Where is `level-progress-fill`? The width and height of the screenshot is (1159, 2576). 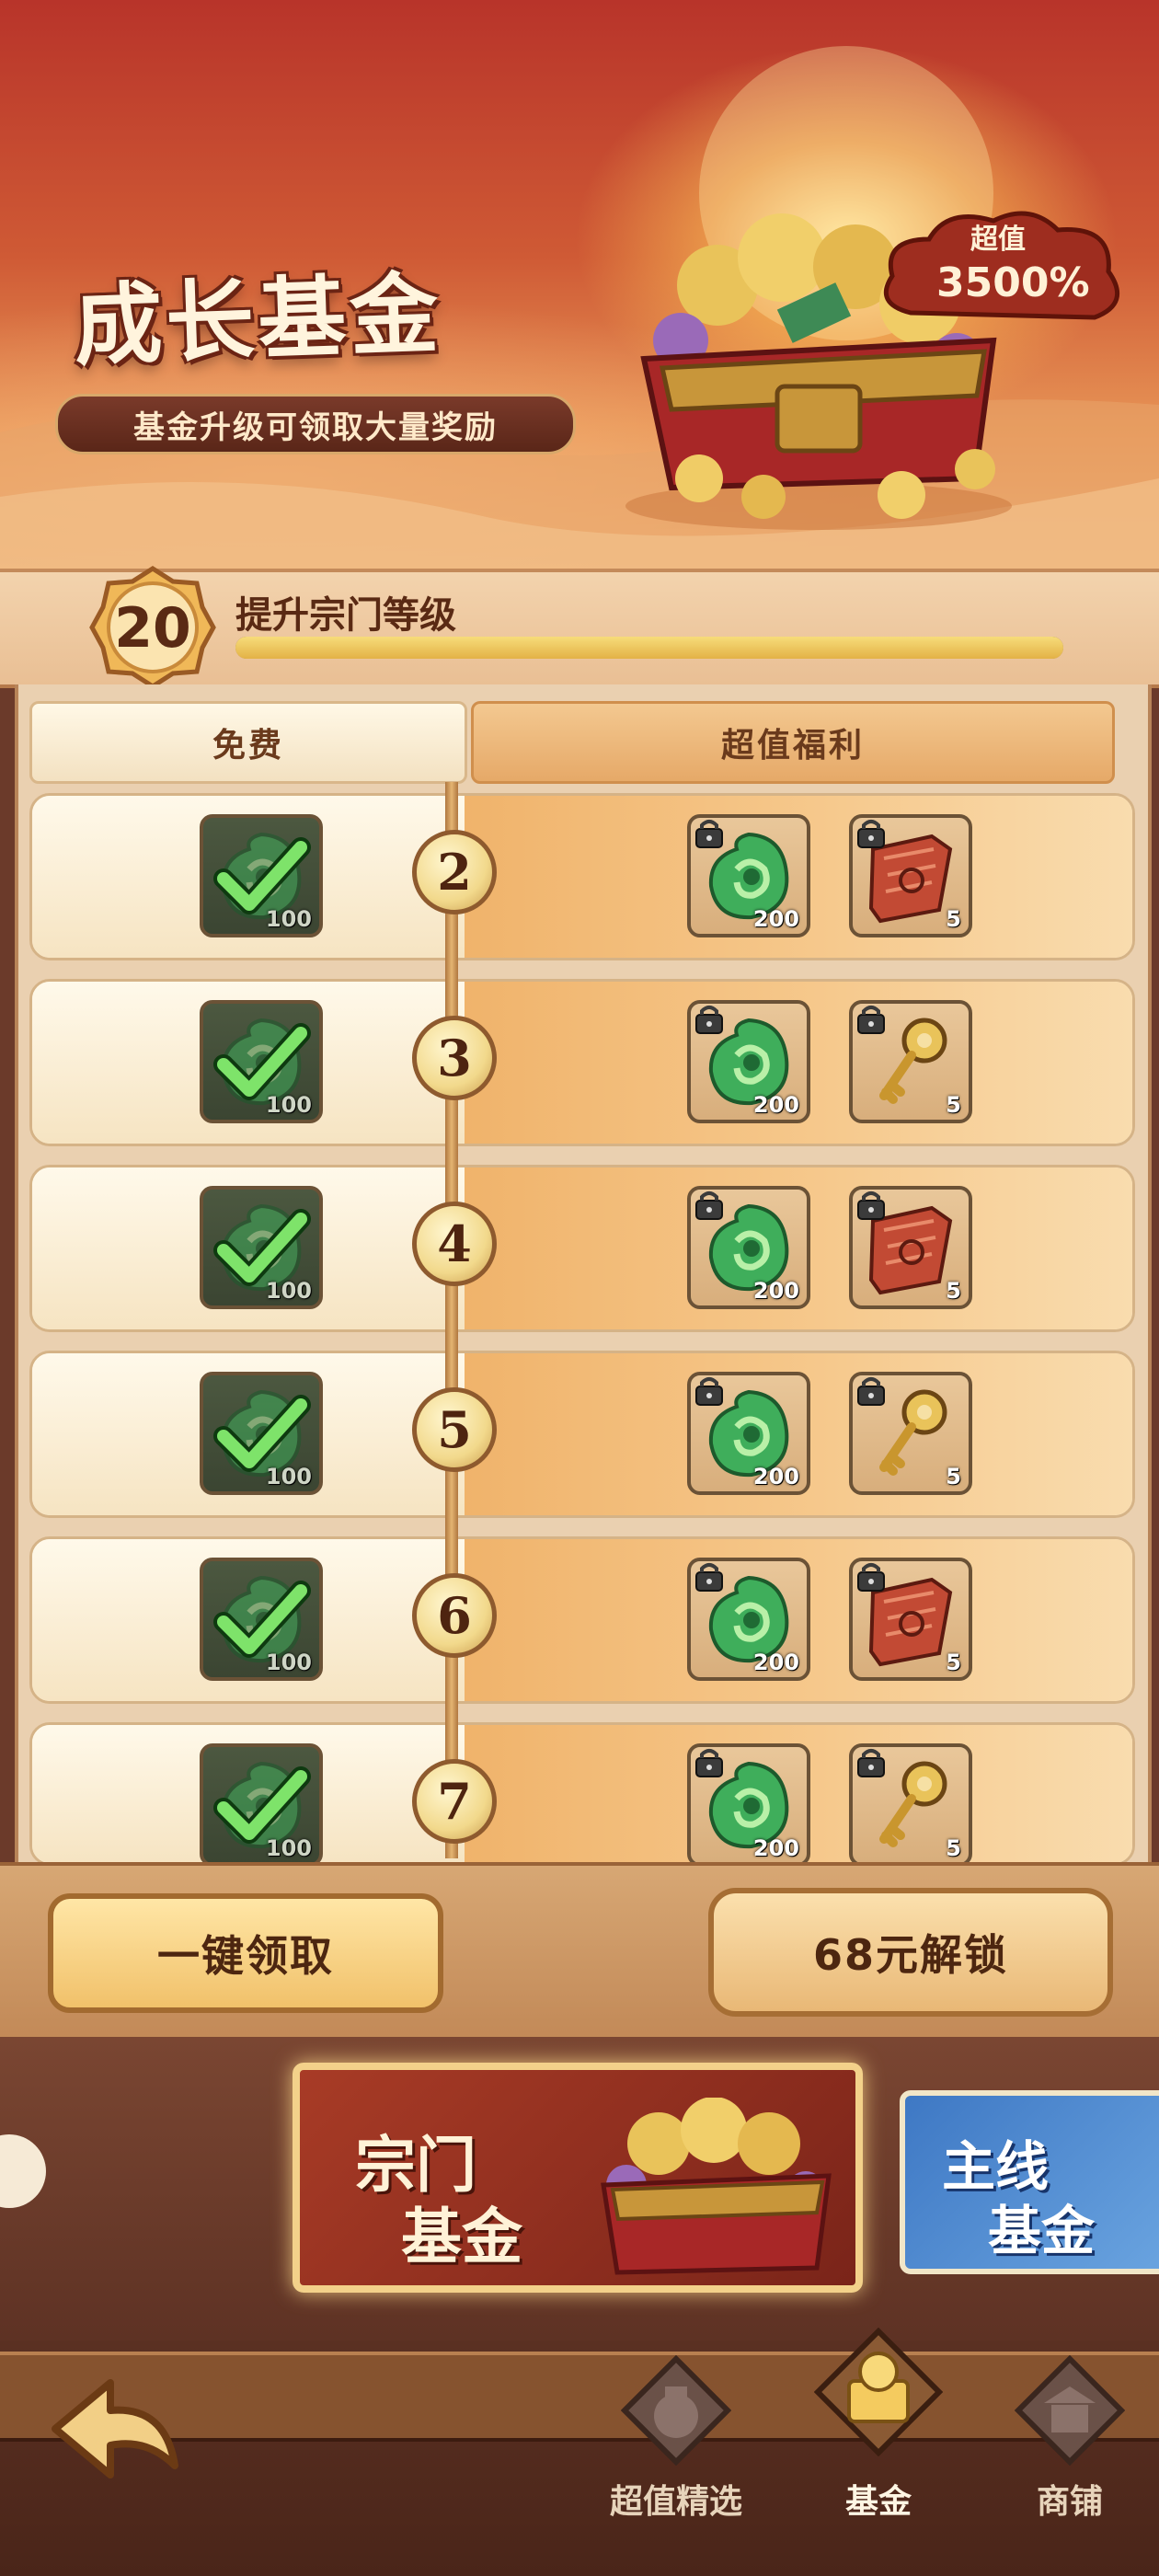 level-progress-fill is located at coordinates (649, 648).